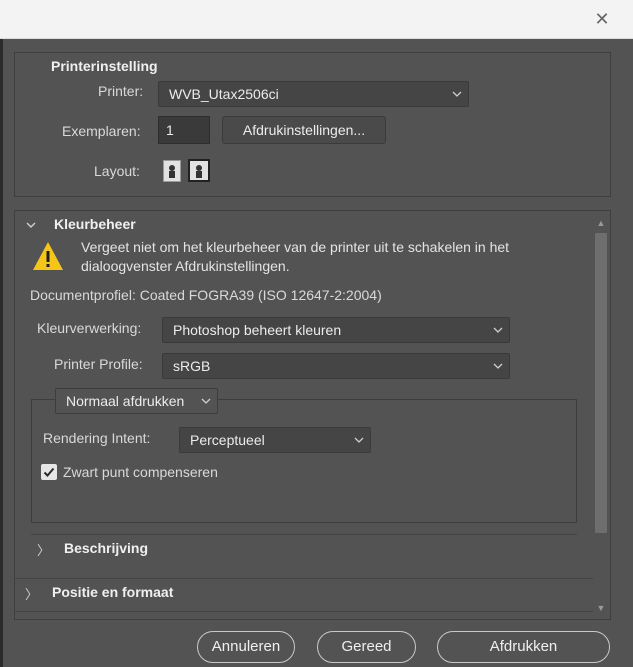 This screenshot has width=633, height=667. I want to click on checkmark-icon, so click(49, 472).